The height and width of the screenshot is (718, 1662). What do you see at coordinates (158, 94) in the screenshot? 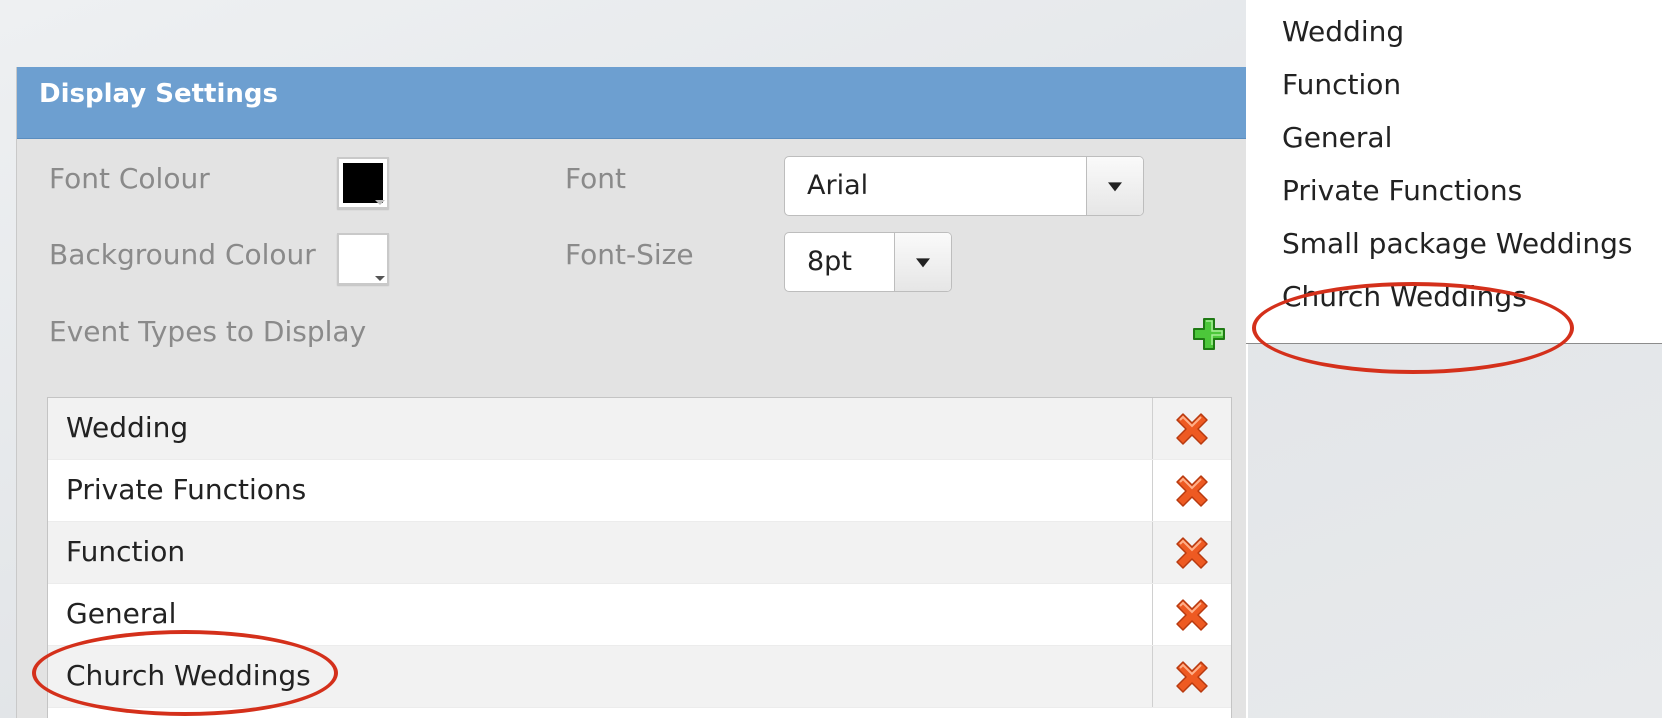
I see `panel-title: Display Settings` at bounding box center [158, 94].